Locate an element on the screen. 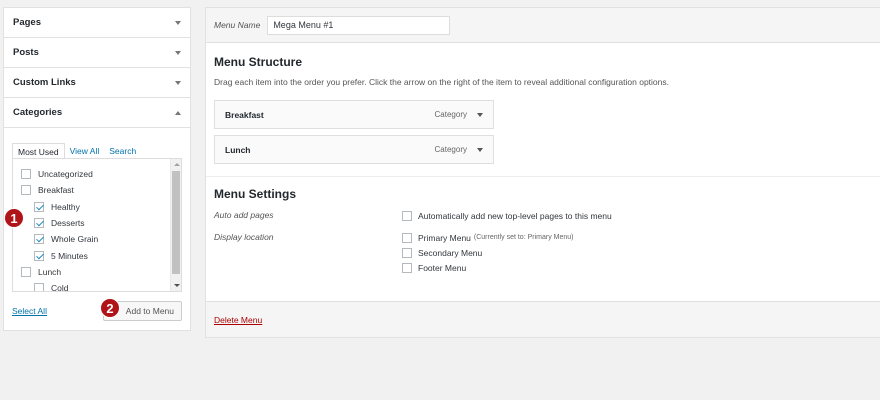 This screenshot has height=400, width=880. location-secondary-option: Secondary Menu is located at coordinates (488, 252).